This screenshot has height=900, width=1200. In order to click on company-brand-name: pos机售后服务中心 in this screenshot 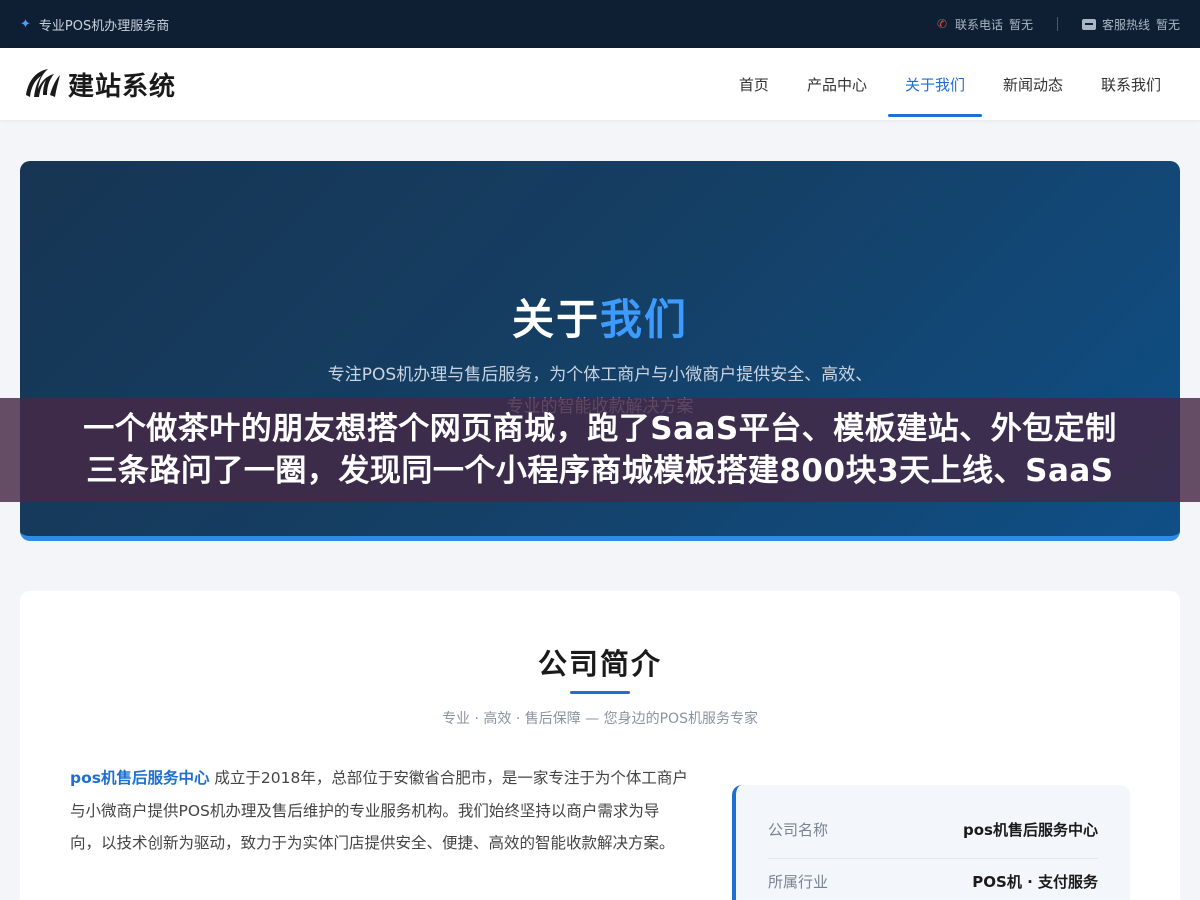, I will do `click(140, 778)`.